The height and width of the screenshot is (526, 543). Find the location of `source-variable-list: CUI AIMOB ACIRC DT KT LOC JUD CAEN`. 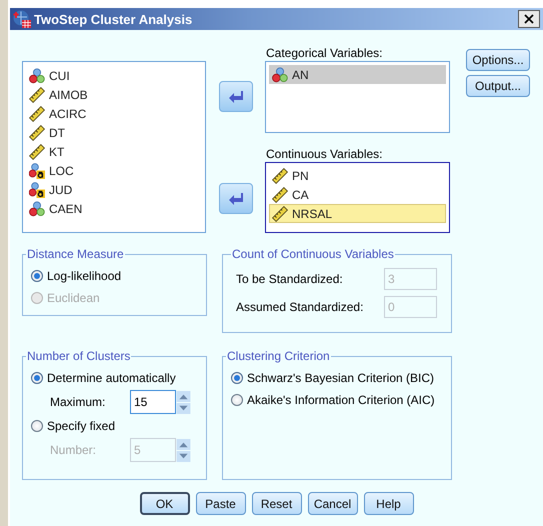

source-variable-list: CUI AIMOB ACIRC DT KT LOC JUD CAEN is located at coordinates (114, 147).